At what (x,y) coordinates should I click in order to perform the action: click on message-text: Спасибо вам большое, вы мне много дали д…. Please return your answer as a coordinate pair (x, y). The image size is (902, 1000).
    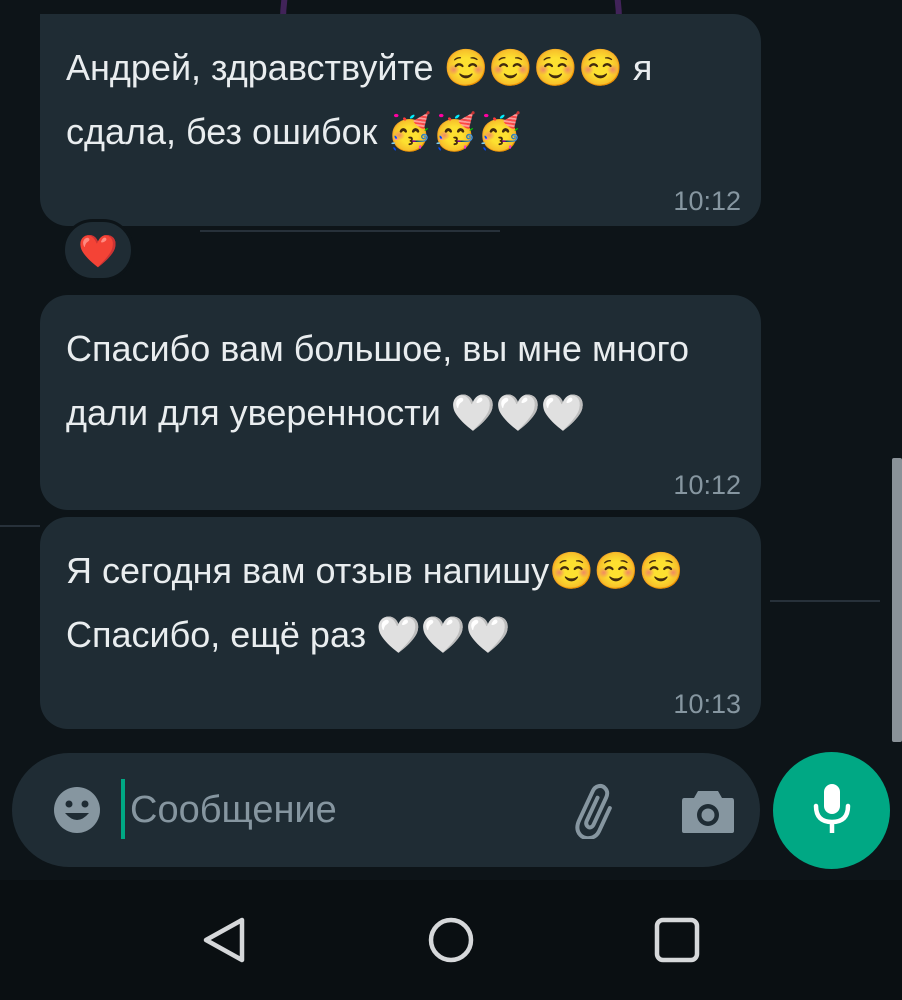
    Looking at the image, I should click on (377, 380).